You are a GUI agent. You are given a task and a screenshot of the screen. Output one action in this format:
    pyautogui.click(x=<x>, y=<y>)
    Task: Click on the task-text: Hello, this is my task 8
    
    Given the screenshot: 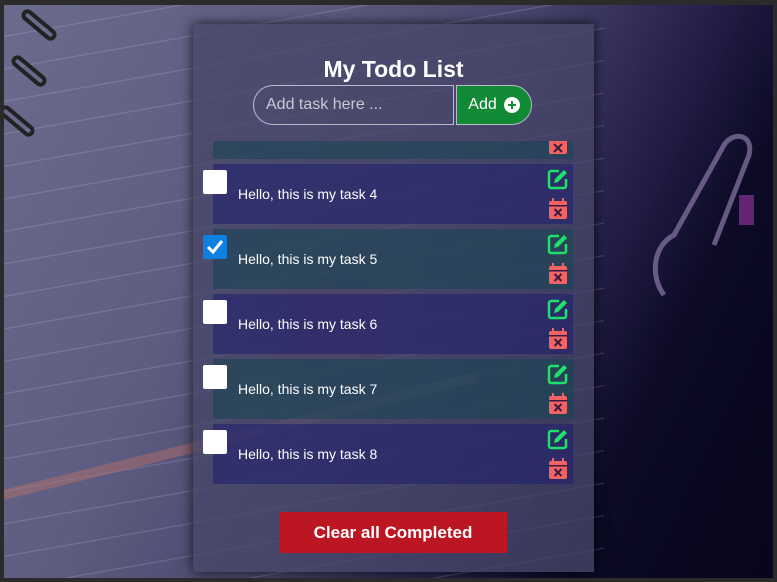 What is the action you would take?
    pyautogui.click(x=308, y=454)
    